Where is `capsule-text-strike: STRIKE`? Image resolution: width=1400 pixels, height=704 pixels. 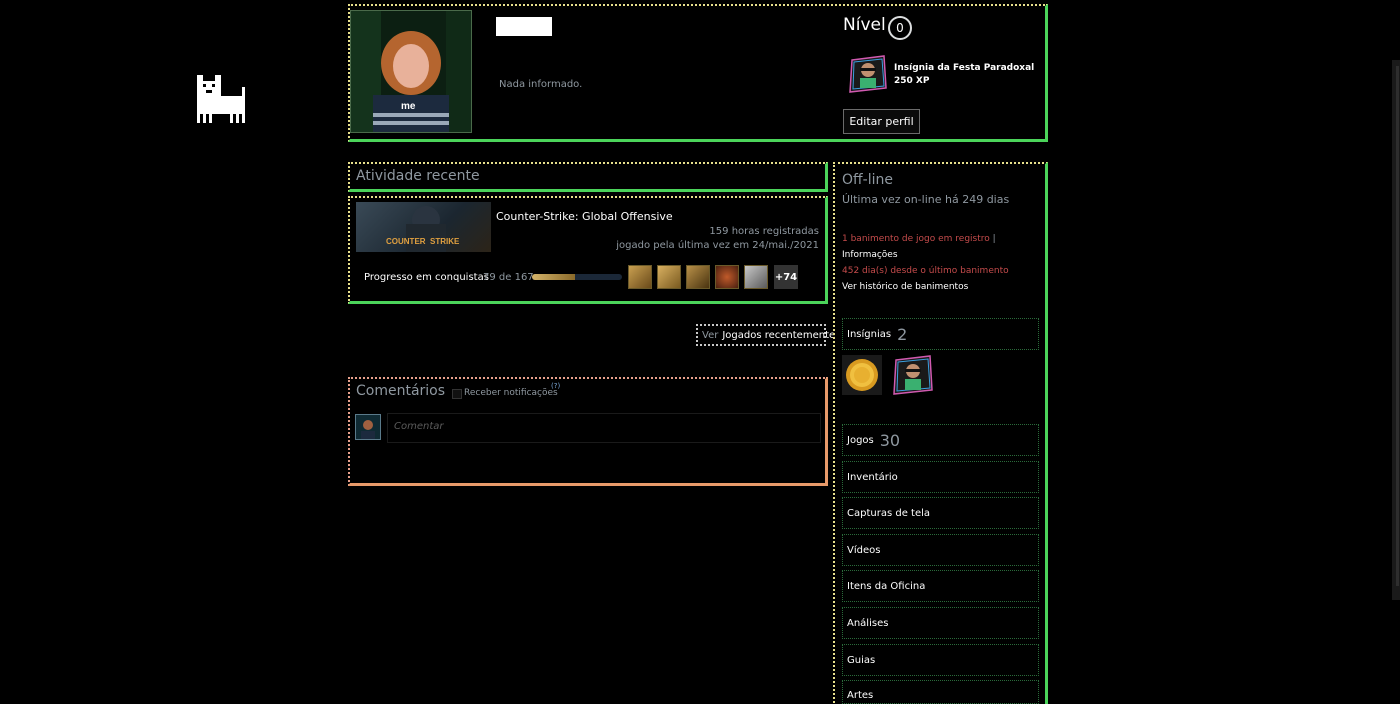
capsule-text-strike: STRIKE is located at coordinates (445, 241).